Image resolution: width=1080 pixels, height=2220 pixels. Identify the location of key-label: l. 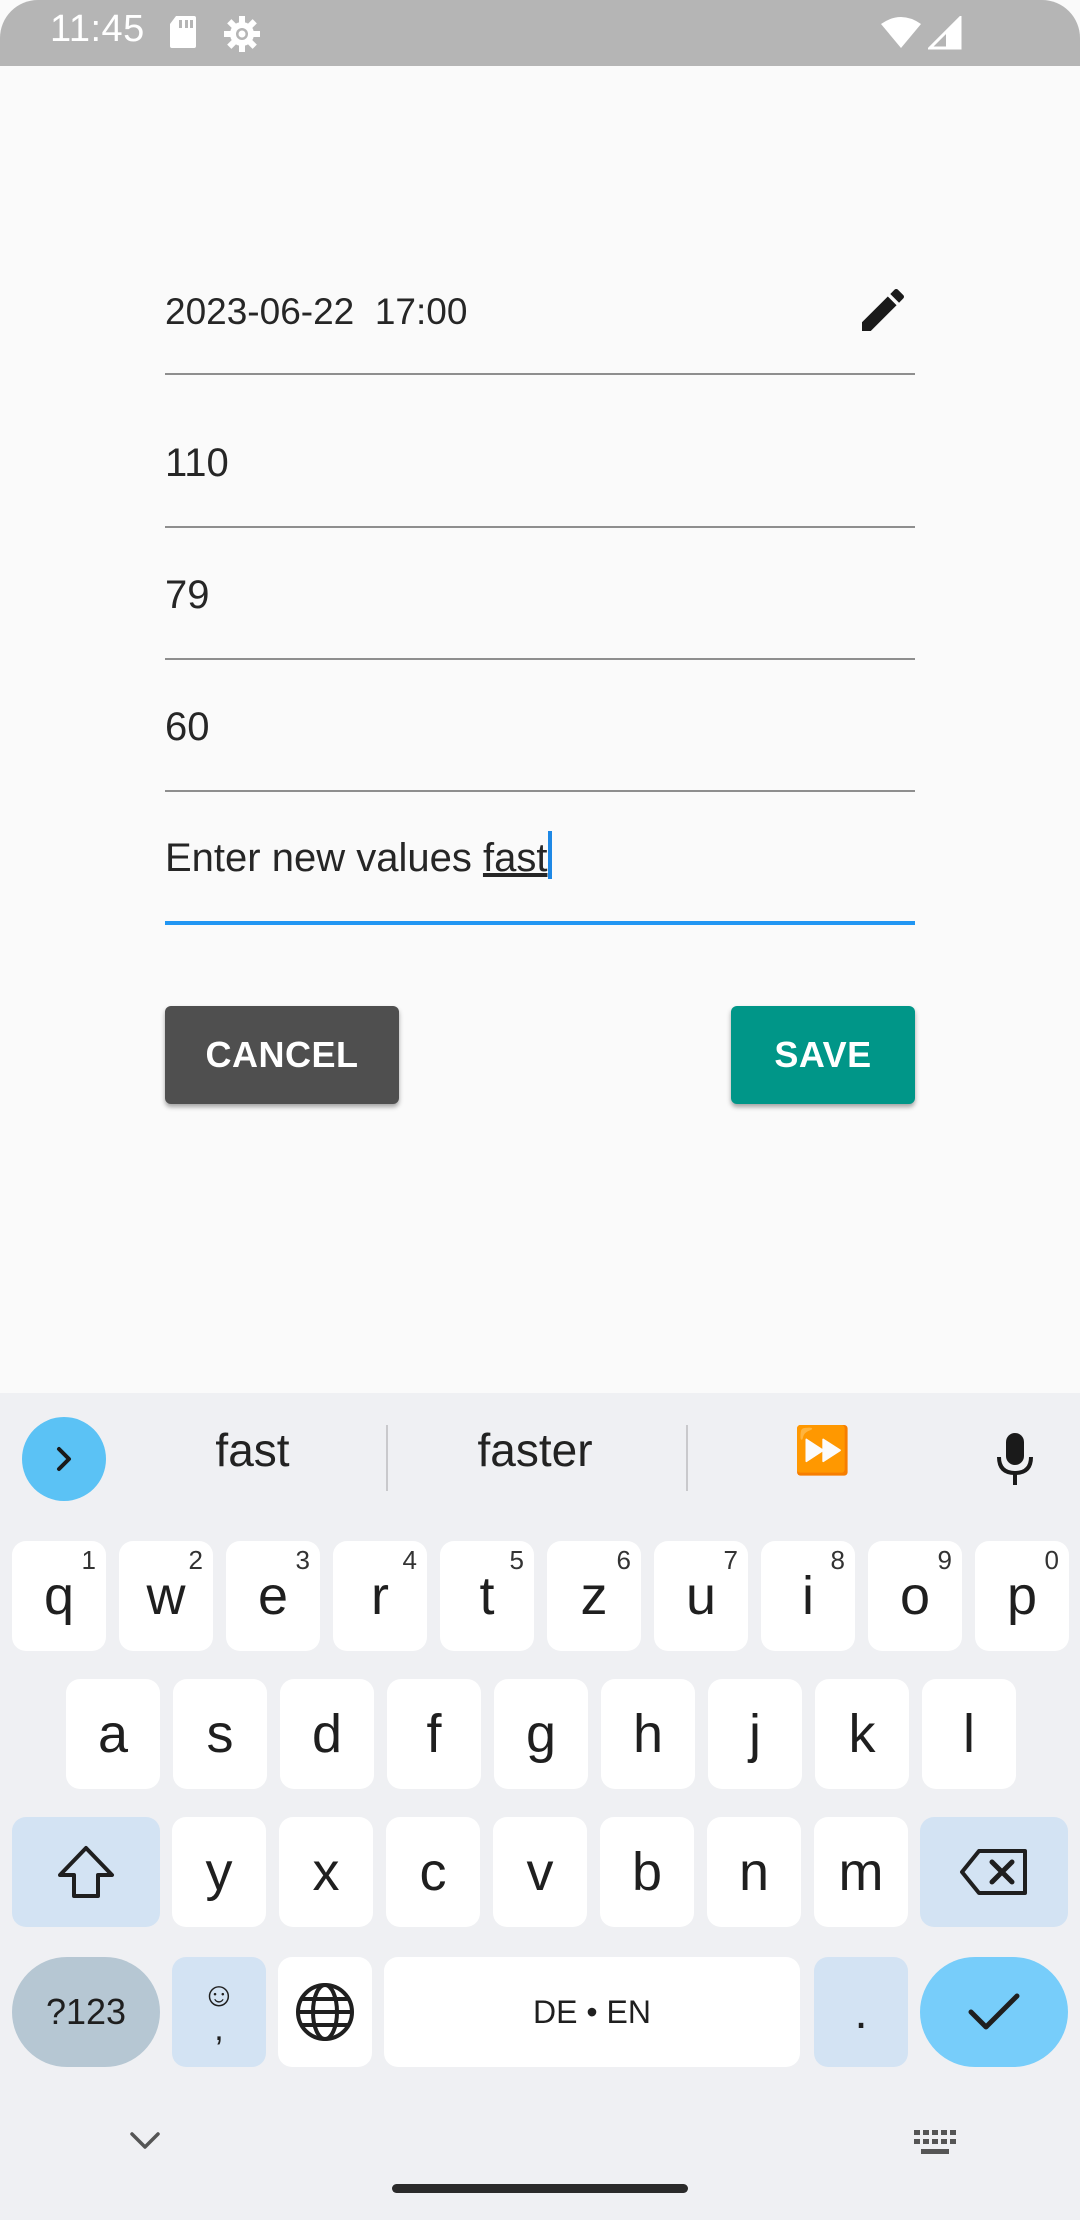
(969, 1734).